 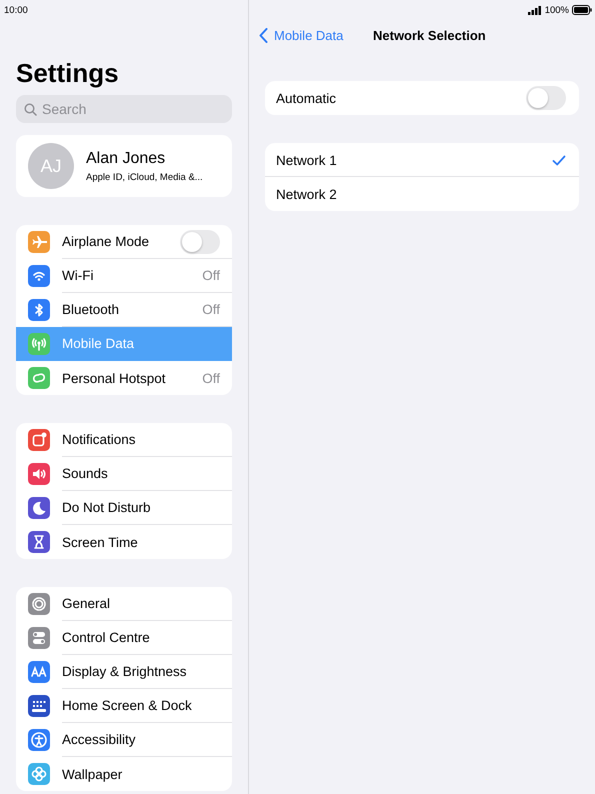 I want to click on profile-name: Alan Jones, so click(x=126, y=159).